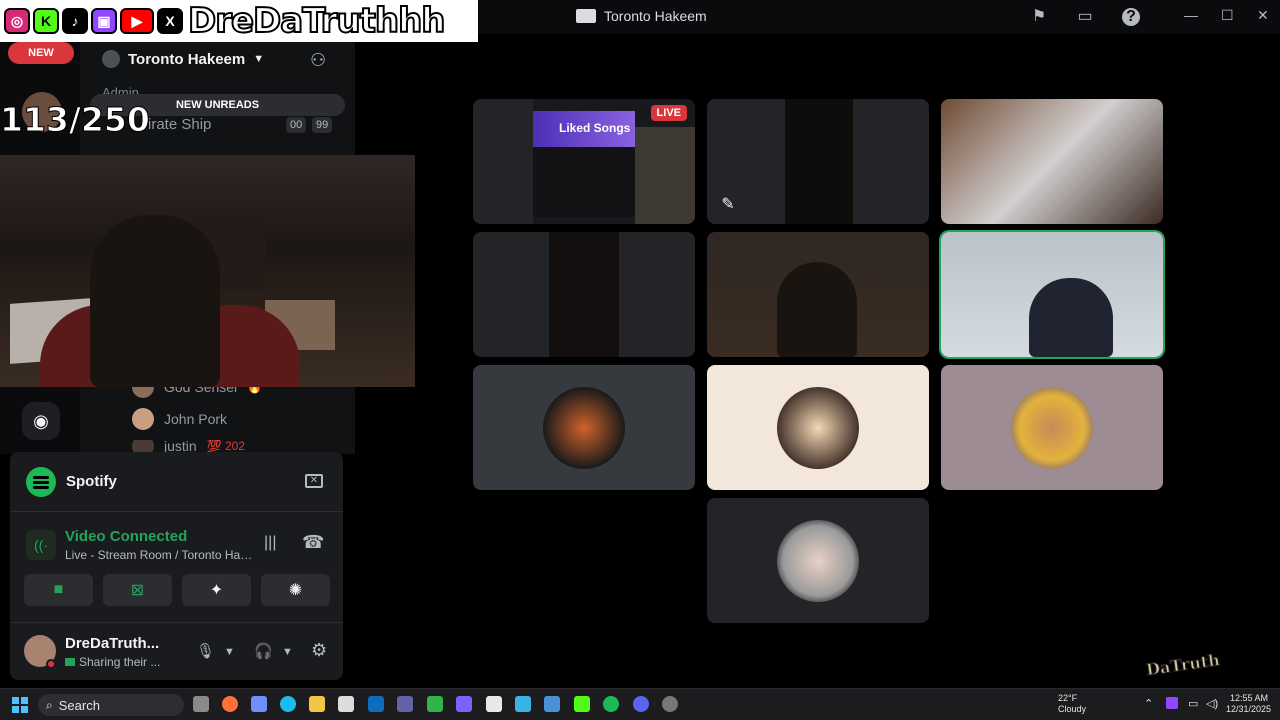  Describe the element at coordinates (41, 53) in the screenshot. I see `new-pill: NEW` at that location.